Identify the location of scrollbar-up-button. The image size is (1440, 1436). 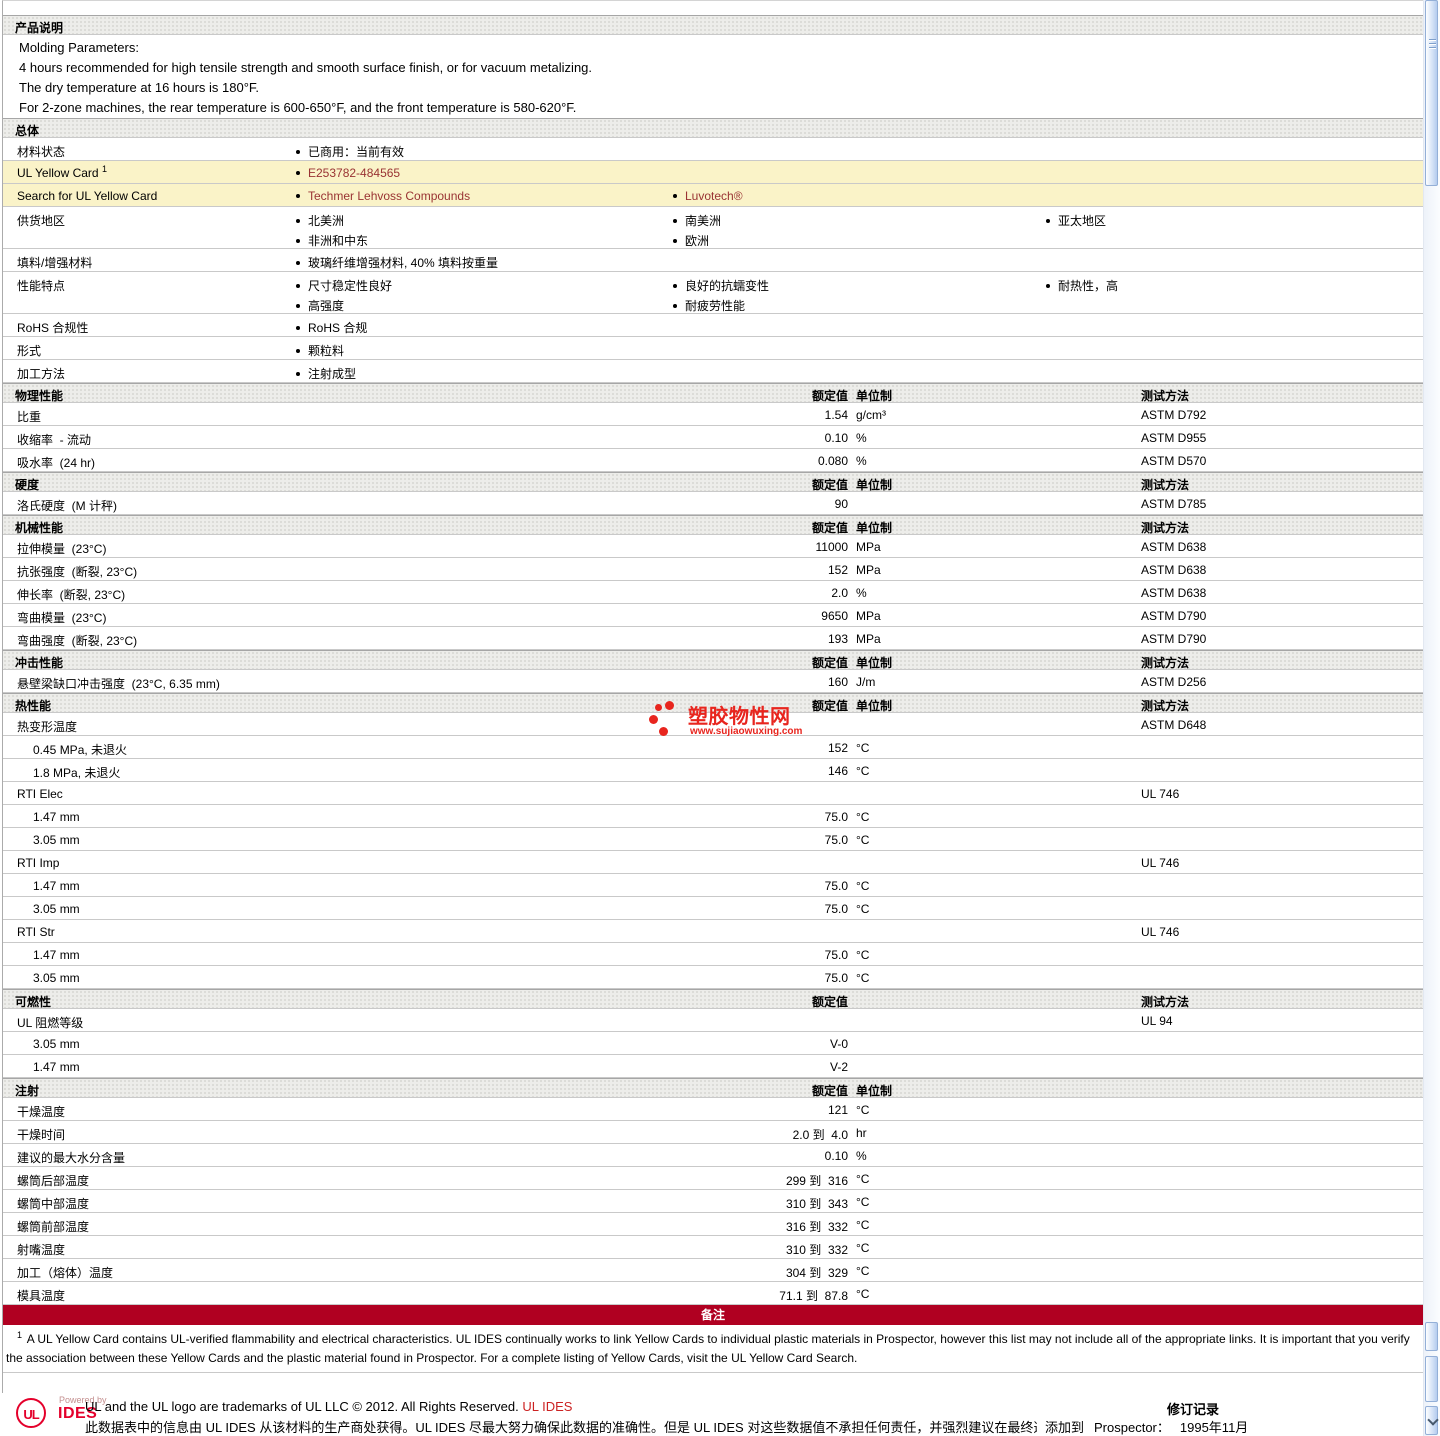
(1431, 1336).